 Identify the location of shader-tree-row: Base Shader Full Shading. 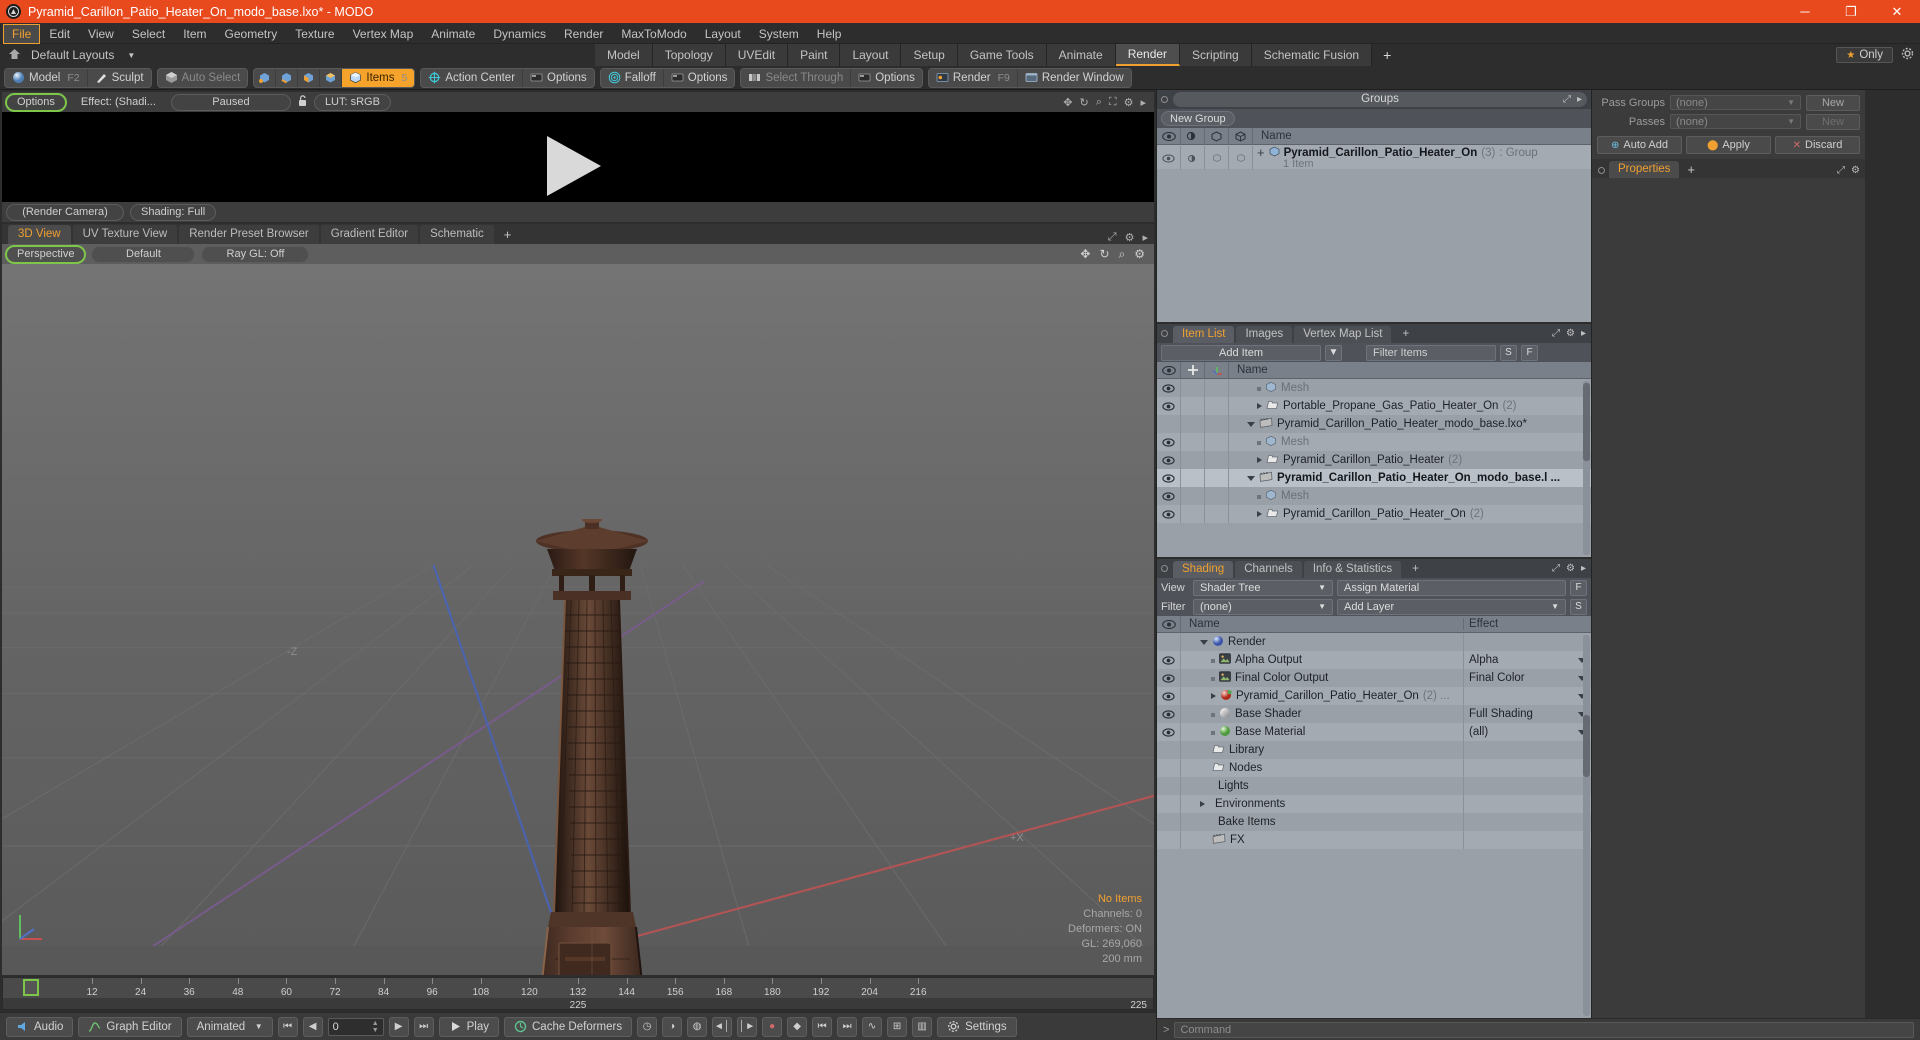
(1374, 714).